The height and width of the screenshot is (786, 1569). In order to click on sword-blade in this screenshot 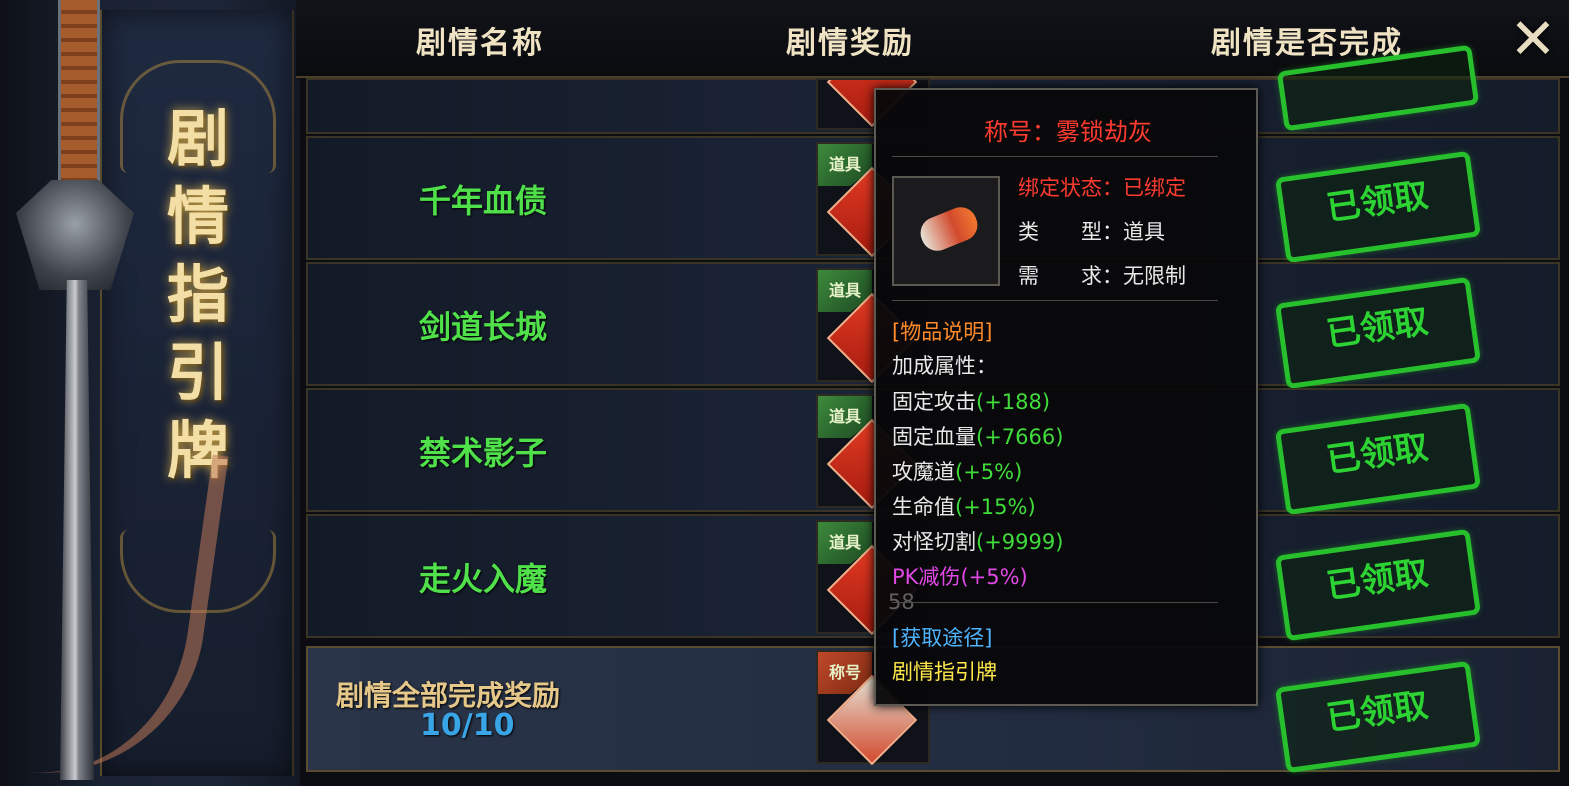, I will do `click(77, 530)`.